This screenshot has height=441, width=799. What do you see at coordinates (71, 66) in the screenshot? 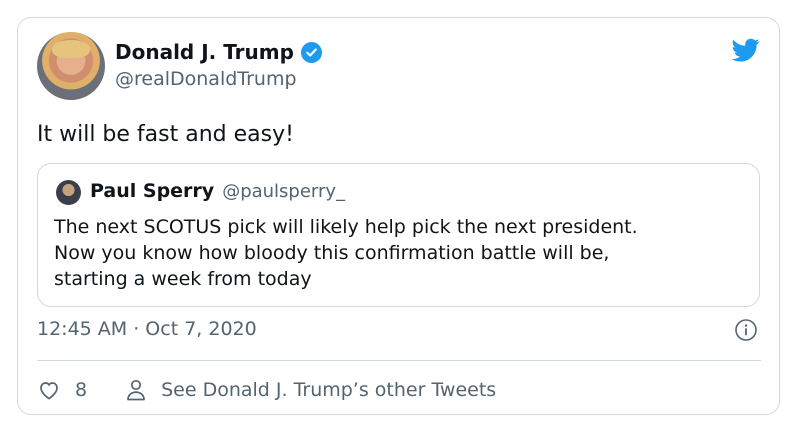
I see `author-avatar` at bounding box center [71, 66].